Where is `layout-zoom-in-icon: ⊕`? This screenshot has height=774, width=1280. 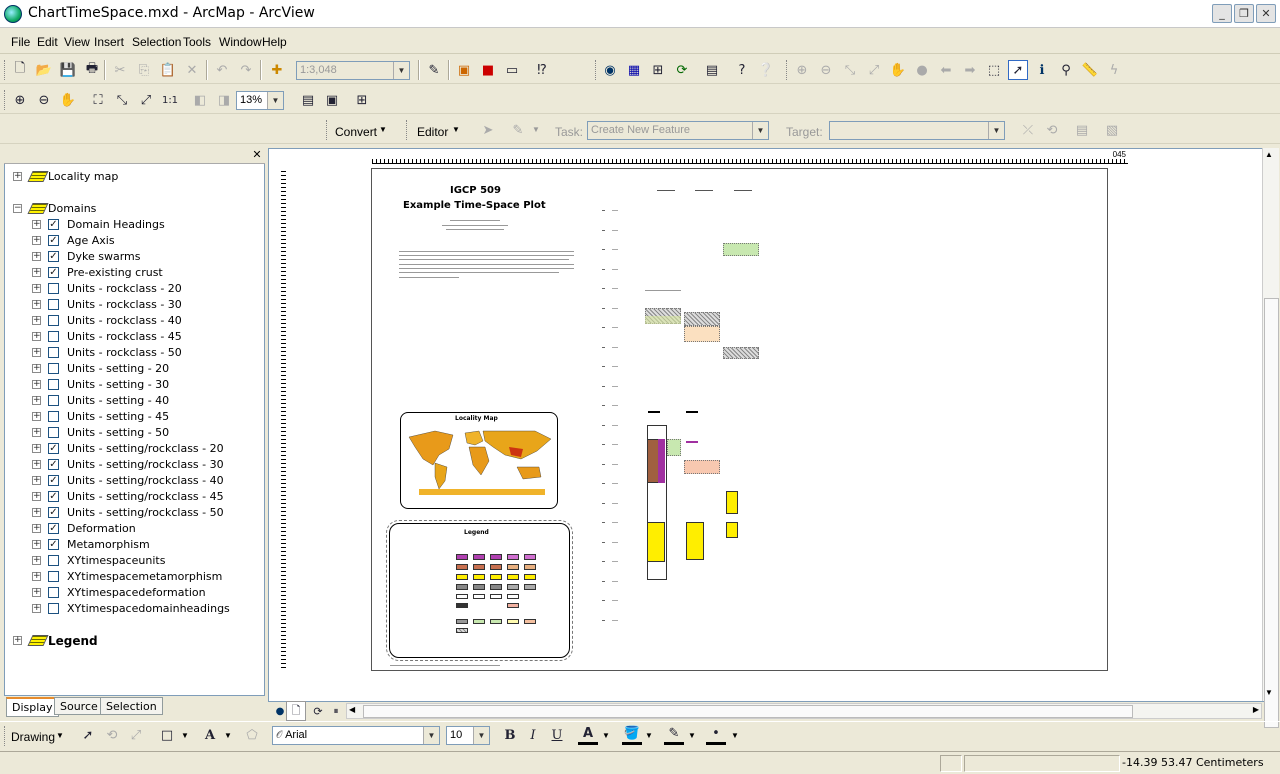
layout-zoom-in-icon: ⊕ is located at coordinates (20, 100).